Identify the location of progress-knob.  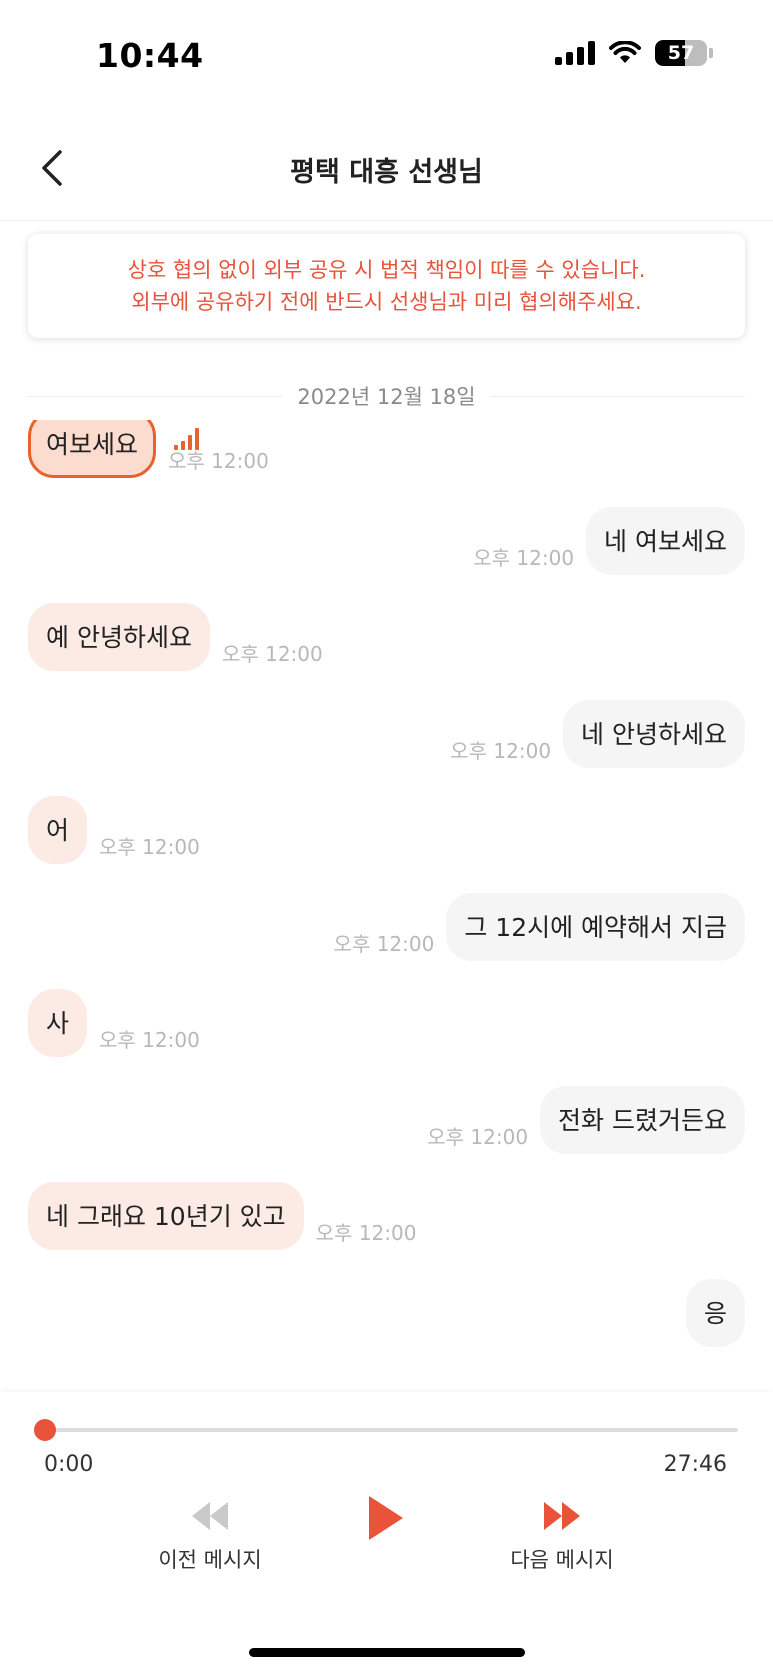
(45, 1430).